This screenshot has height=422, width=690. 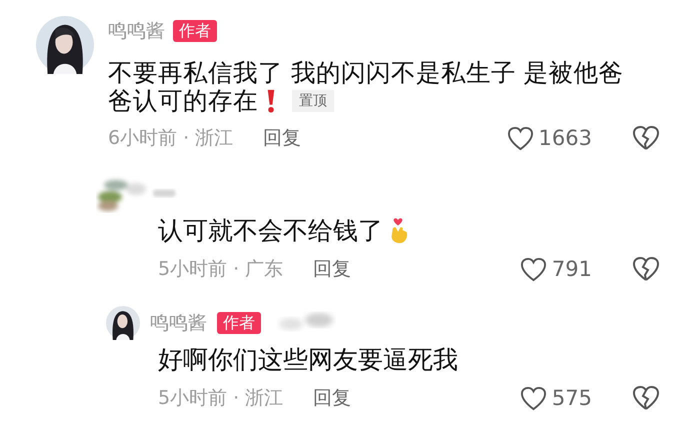 I want to click on reply-meta: 5小时前 · 浙江, so click(x=221, y=398).